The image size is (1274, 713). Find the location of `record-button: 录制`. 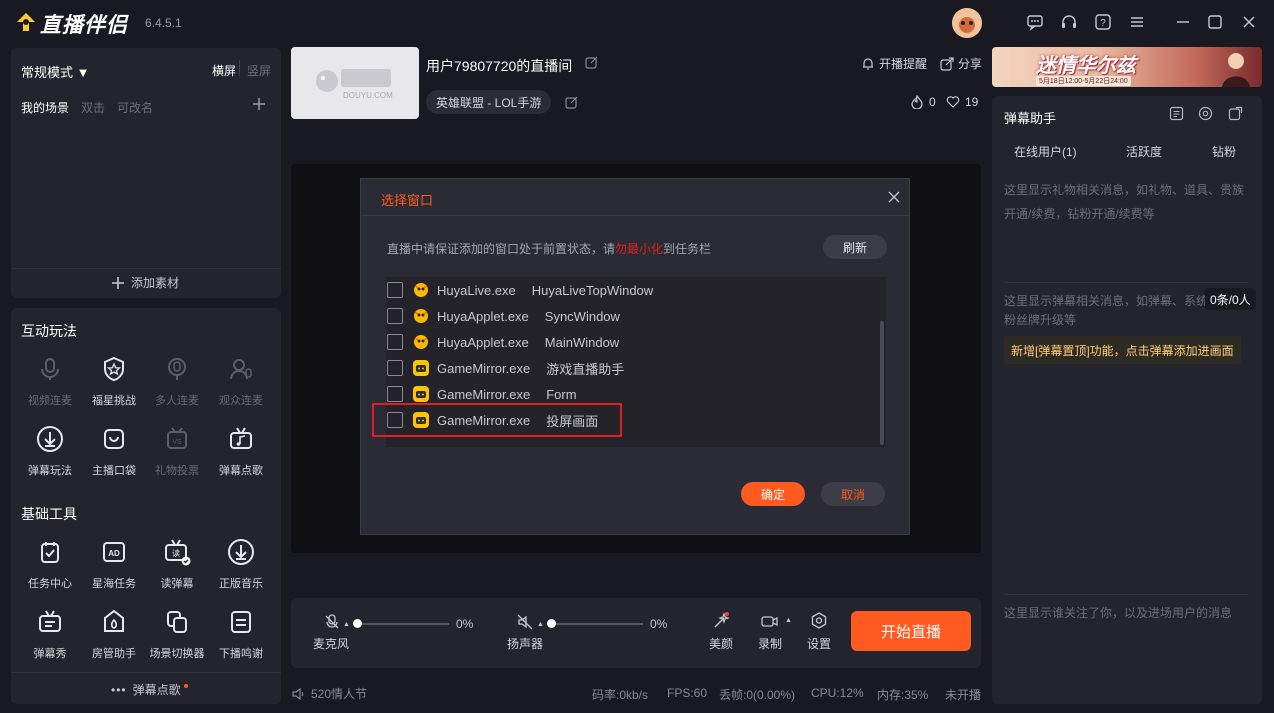

record-button: 录制 is located at coordinates (770, 632).